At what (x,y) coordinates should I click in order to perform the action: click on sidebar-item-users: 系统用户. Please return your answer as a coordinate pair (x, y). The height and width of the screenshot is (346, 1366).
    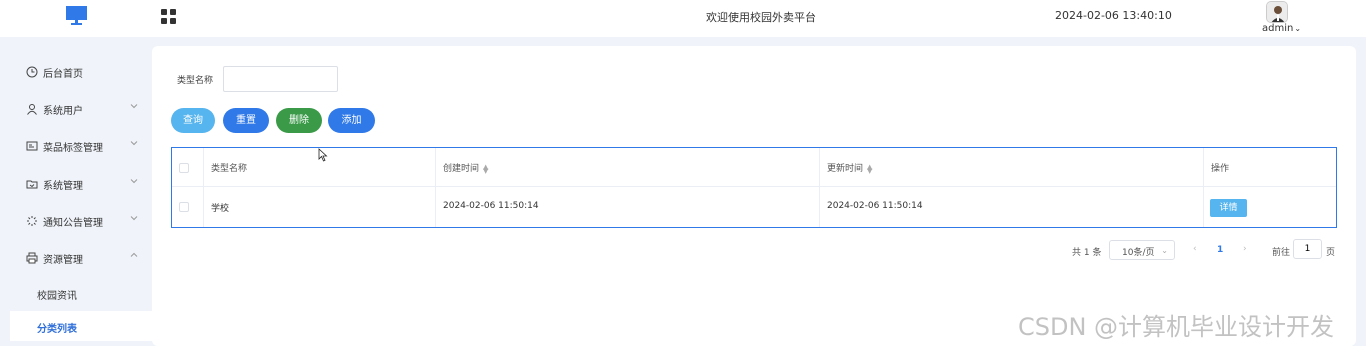
    Looking at the image, I should click on (76, 108).